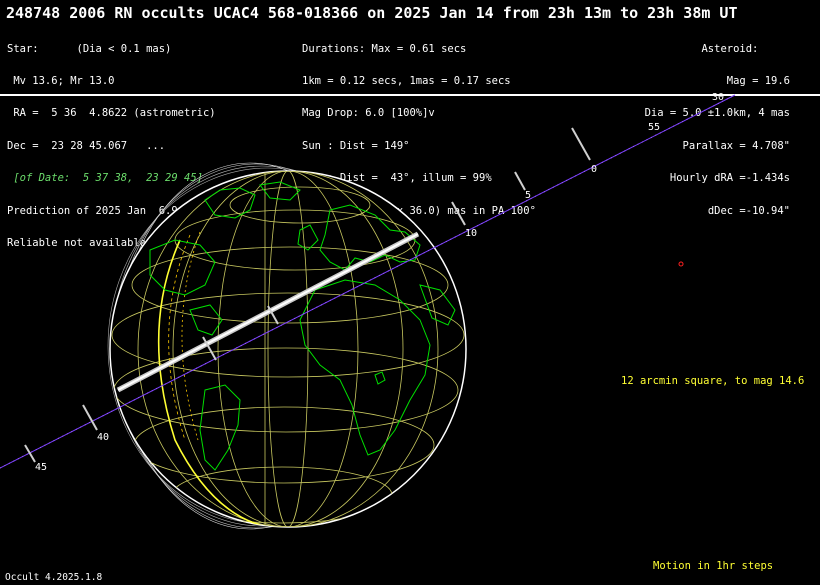 The width and height of the screenshot is (820, 585). I want to click on tick-label-45: 45, so click(41, 467).